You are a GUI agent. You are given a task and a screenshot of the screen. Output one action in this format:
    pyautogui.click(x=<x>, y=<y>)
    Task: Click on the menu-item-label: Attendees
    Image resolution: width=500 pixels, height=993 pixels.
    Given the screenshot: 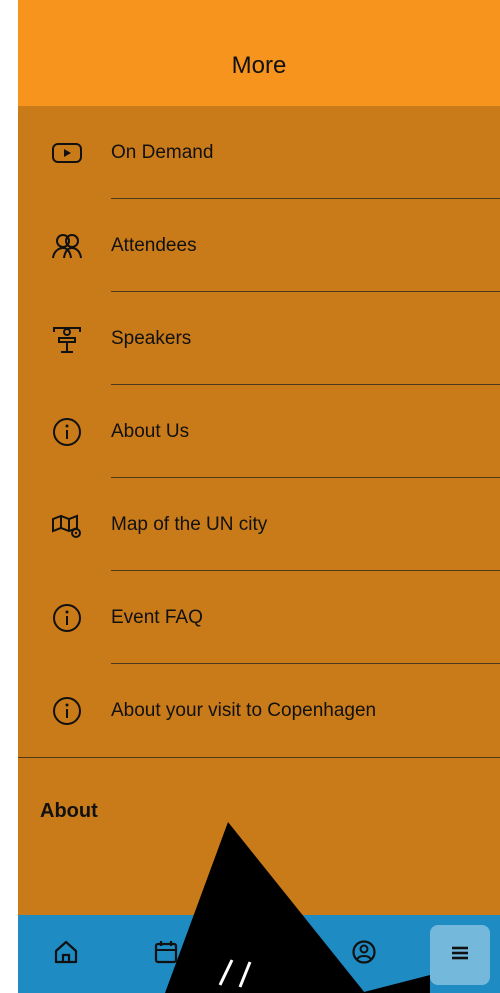 What is the action you would take?
    pyautogui.click(x=154, y=245)
    